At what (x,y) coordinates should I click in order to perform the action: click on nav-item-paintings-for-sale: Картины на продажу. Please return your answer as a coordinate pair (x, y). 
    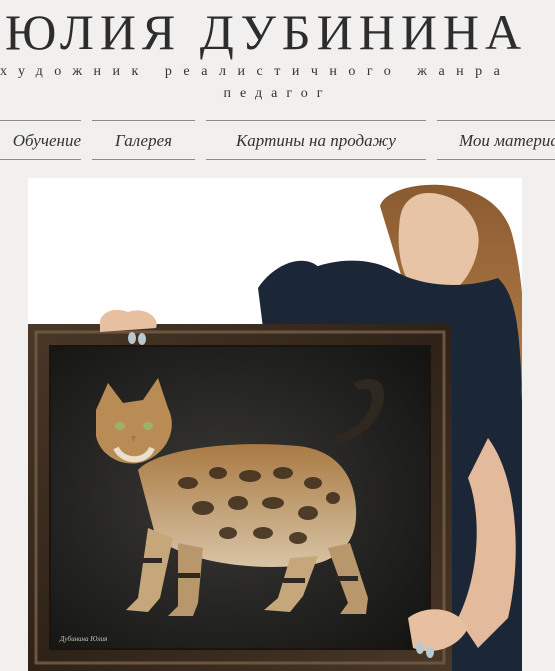
    Looking at the image, I should click on (316, 140).